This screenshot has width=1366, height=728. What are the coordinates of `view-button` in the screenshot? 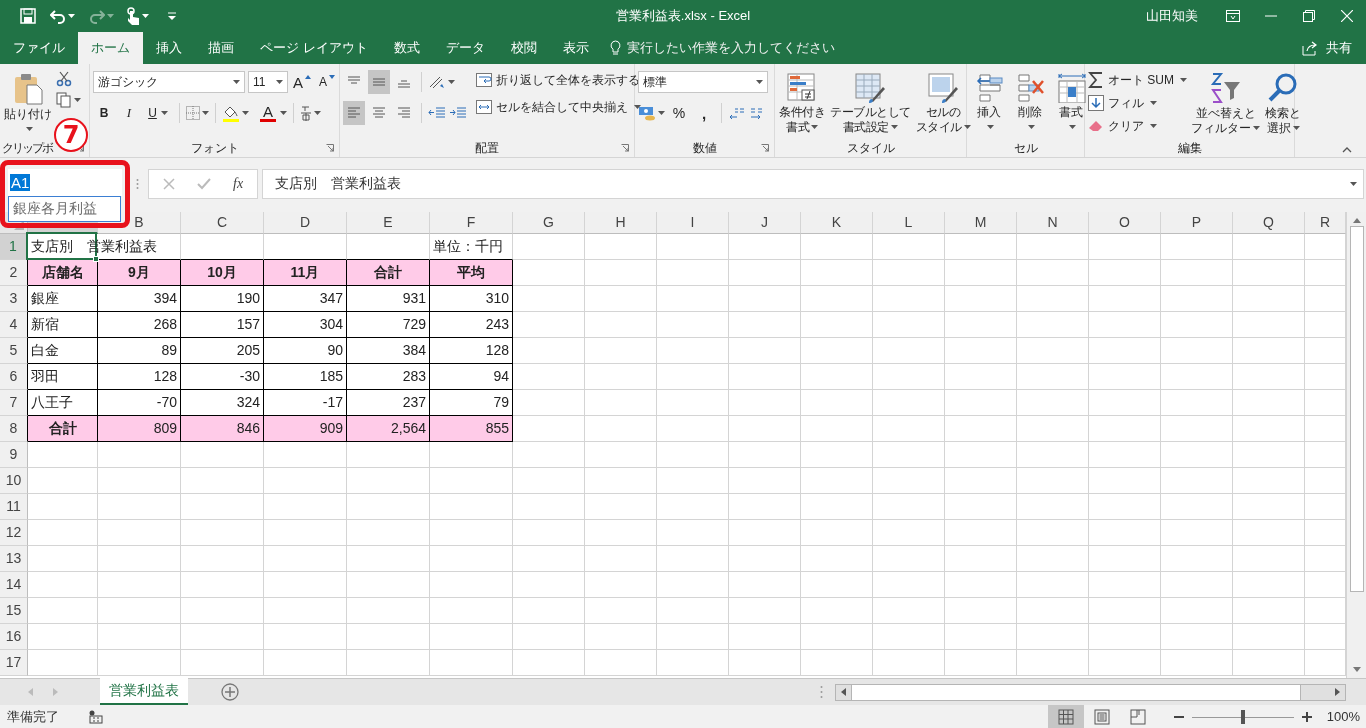 It's located at (1066, 716).